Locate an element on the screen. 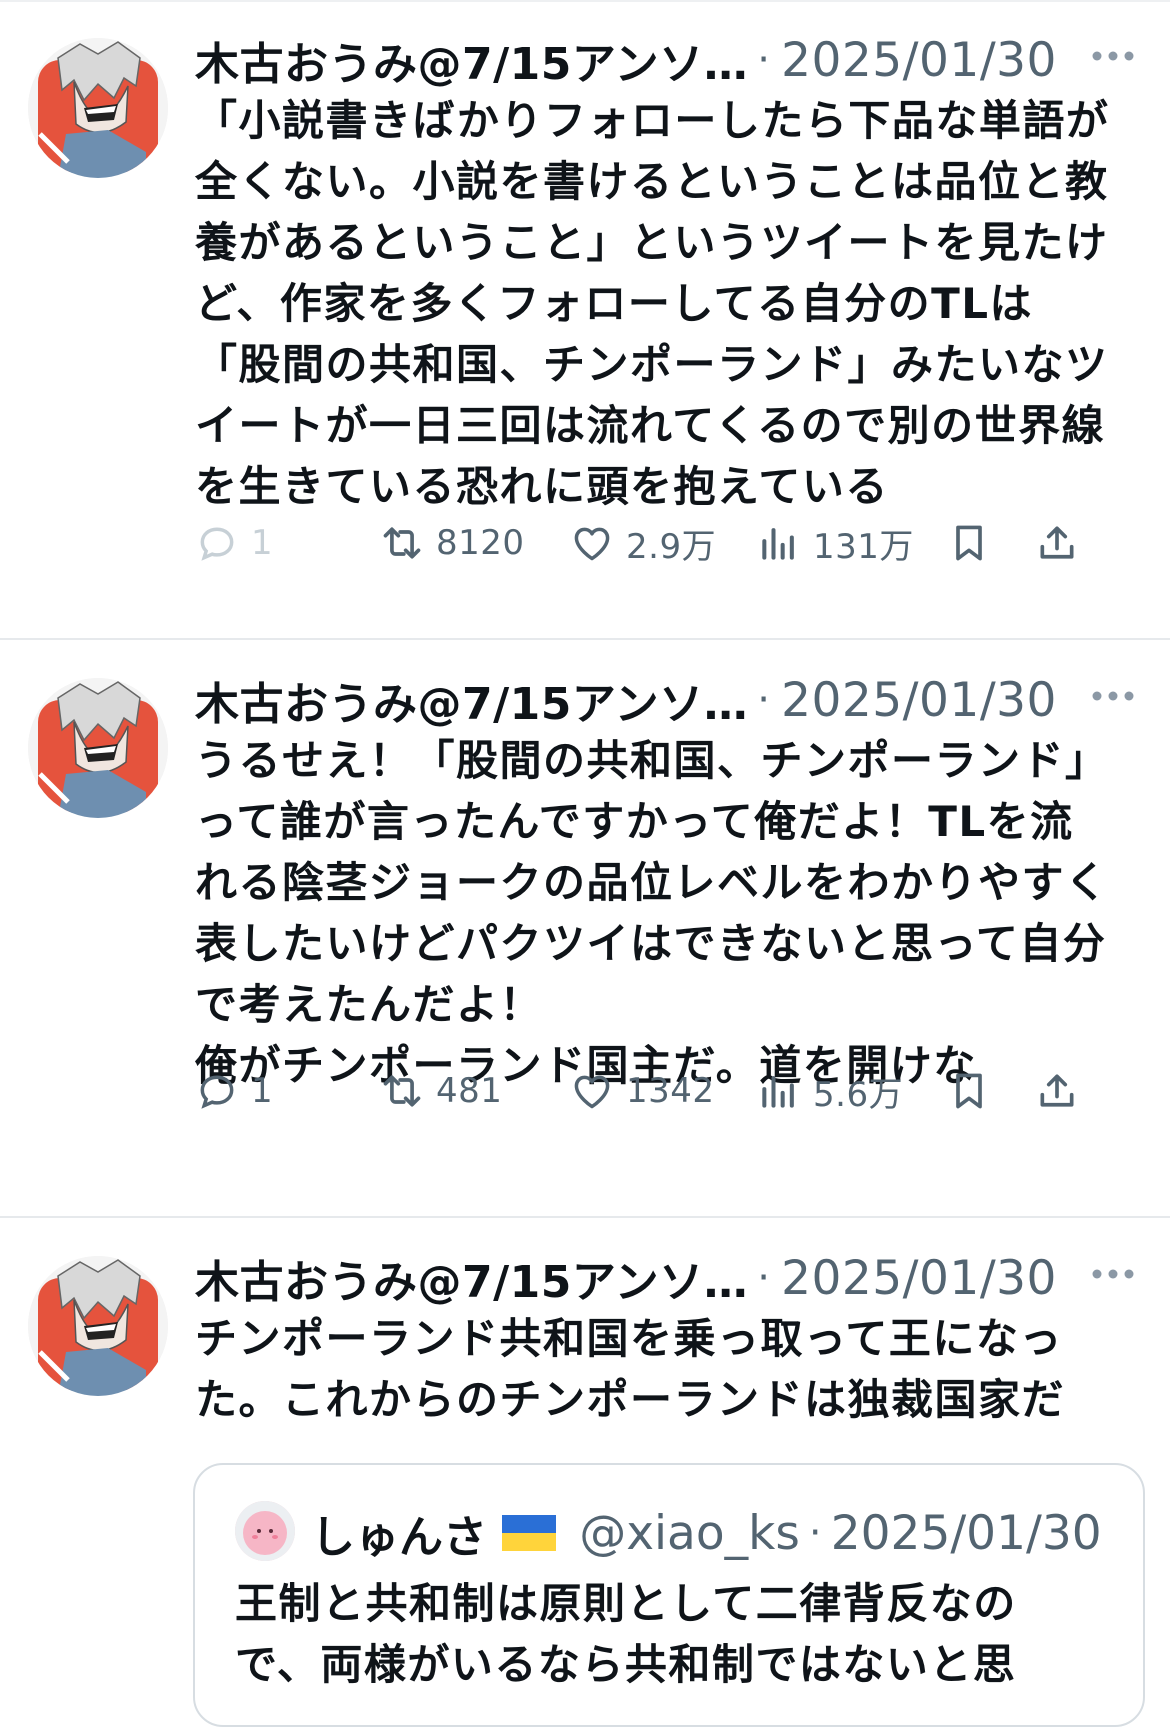 The width and height of the screenshot is (1170, 1727). like-button: 2.9万 is located at coordinates (643, 543).